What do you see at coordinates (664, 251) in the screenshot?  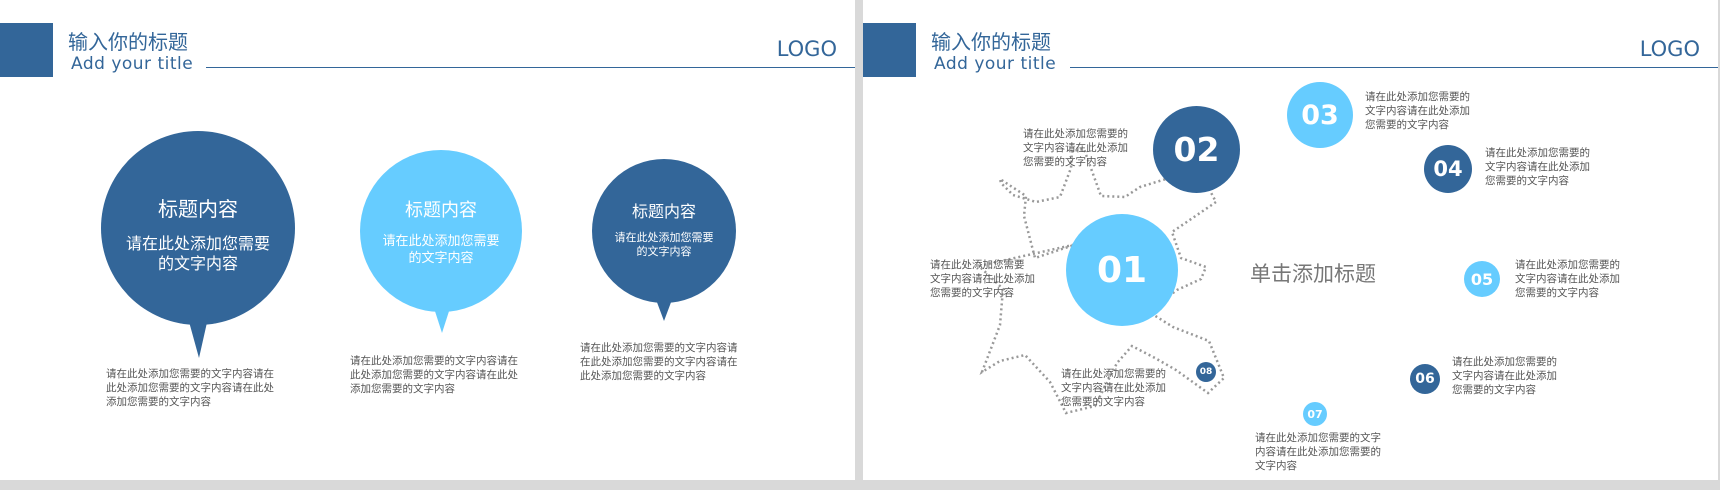 I see `bubble-3-body-line2: 的文字内容` at bounding box center [664, 251].